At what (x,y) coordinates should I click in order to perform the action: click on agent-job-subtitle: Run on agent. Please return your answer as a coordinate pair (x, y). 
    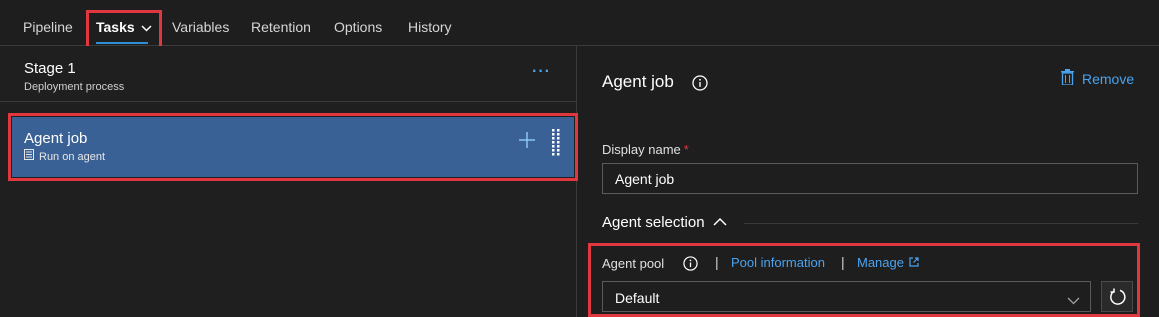
    Looking at the image, I should click on (65, 156).